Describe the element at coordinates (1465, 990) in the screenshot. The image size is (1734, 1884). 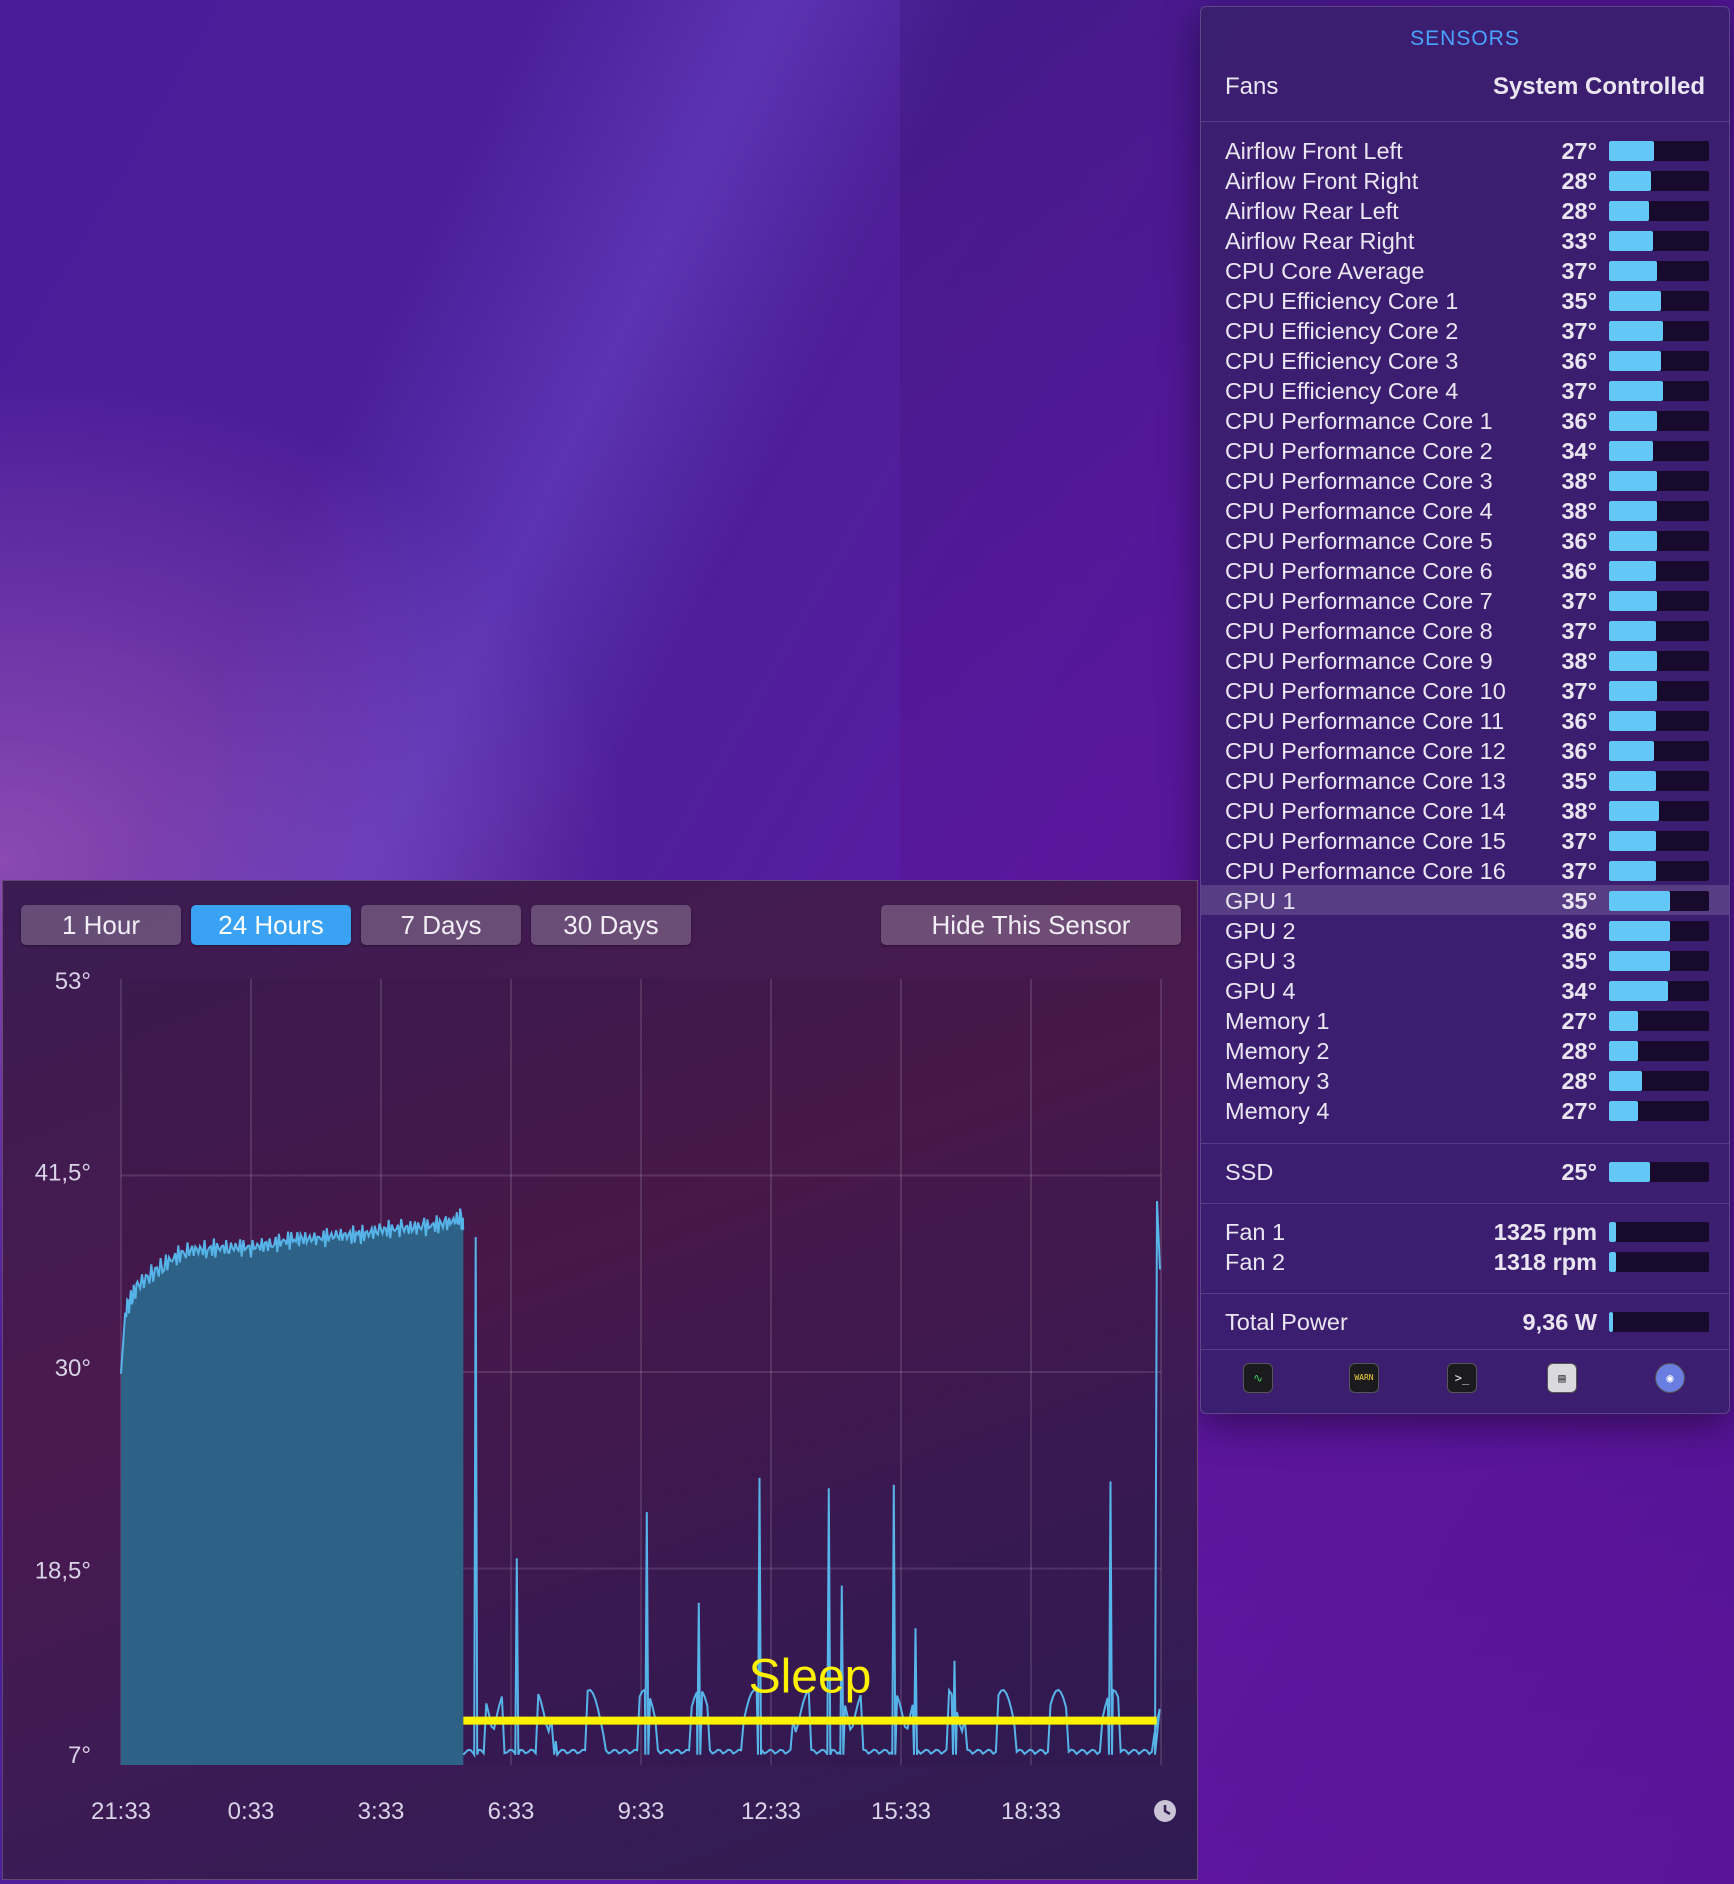
I see `sensor-row: GPU 4 34°` at that location.